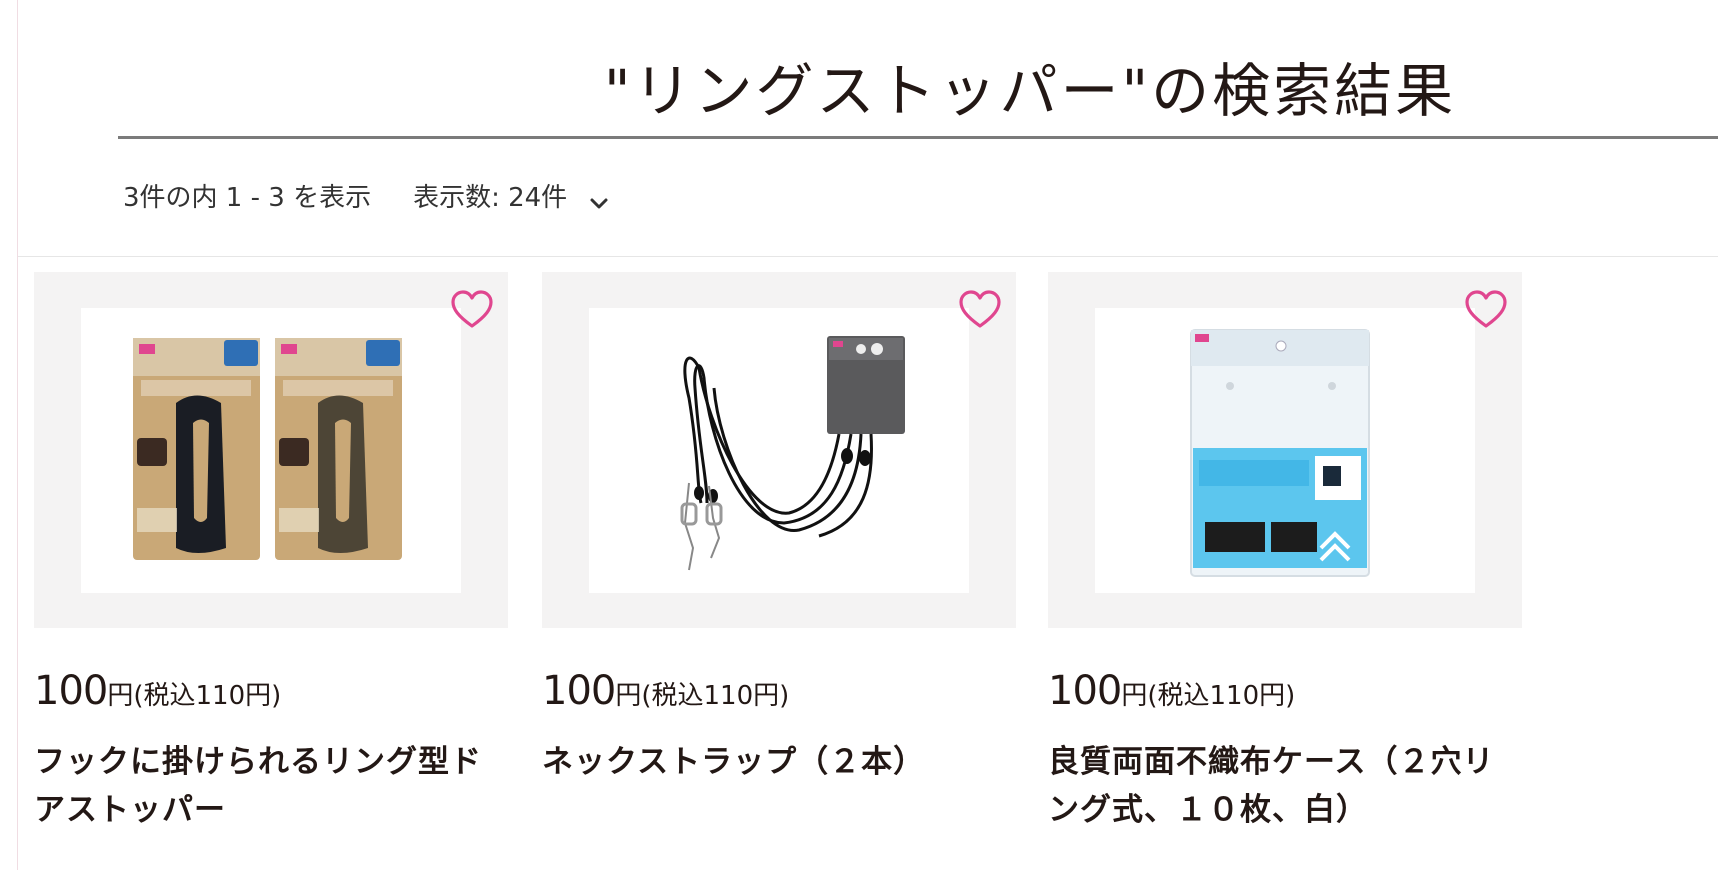 This screenshot has height=870, width=1718. I want to click on product-name: ネックストラップ（２本）, so click(772, 762).